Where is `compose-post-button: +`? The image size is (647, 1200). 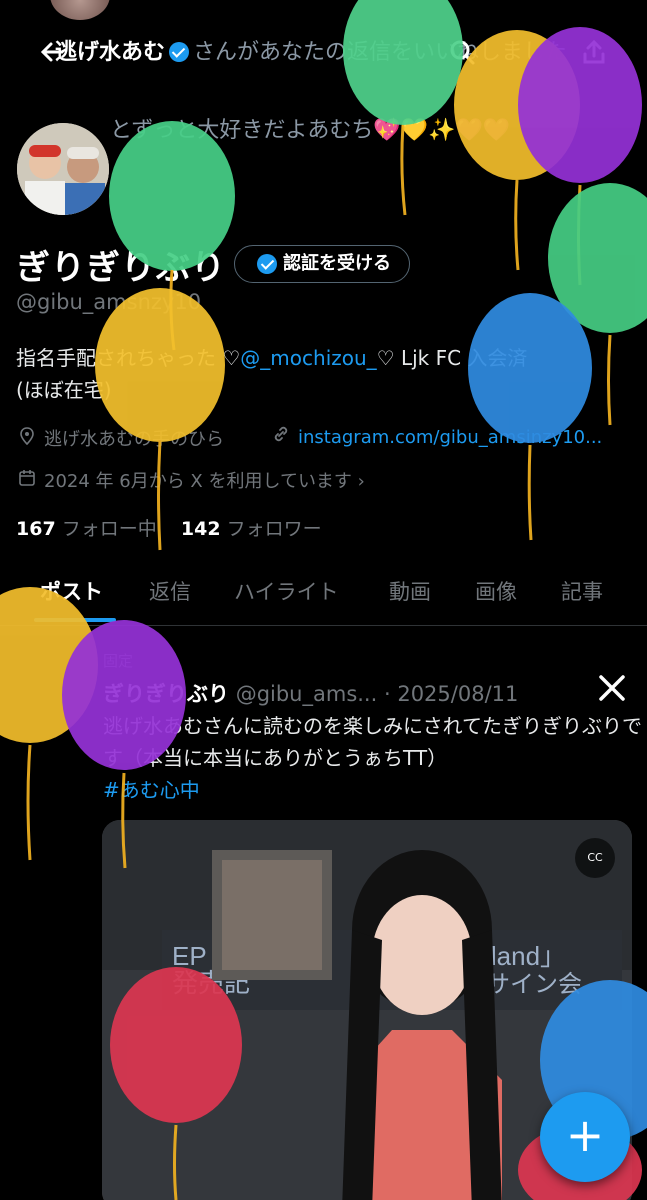 compose-post-button: + is located at coordinates (585, 1137).